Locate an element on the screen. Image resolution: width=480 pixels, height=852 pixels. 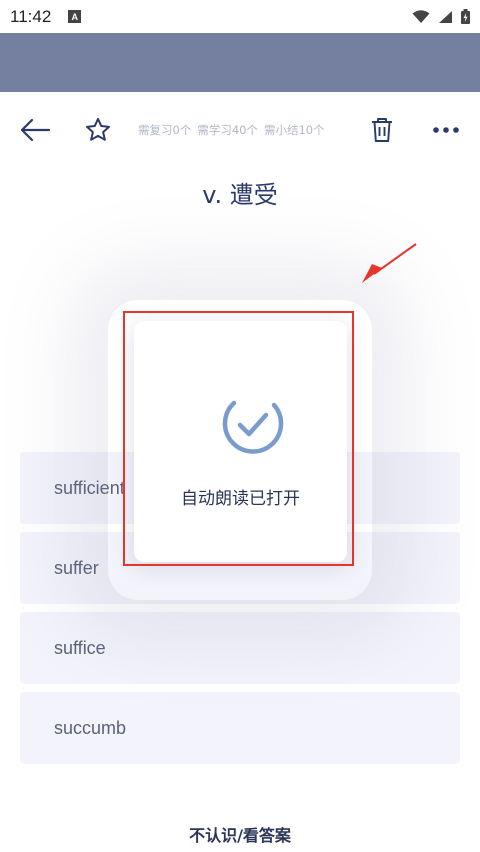
show-answer-link: 不认识/看答案 is located at coordinates (240, 834).